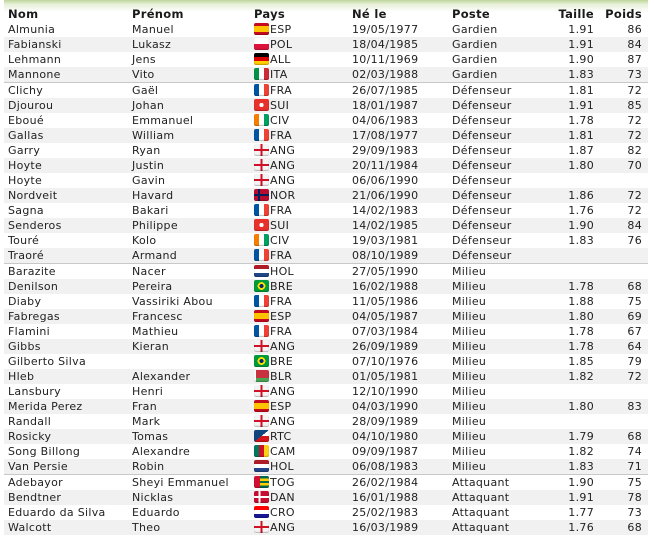 Image resolution: width=654 pixels, height=541 pixels. I want to click on header-poids: Poids, so click(624, 11).